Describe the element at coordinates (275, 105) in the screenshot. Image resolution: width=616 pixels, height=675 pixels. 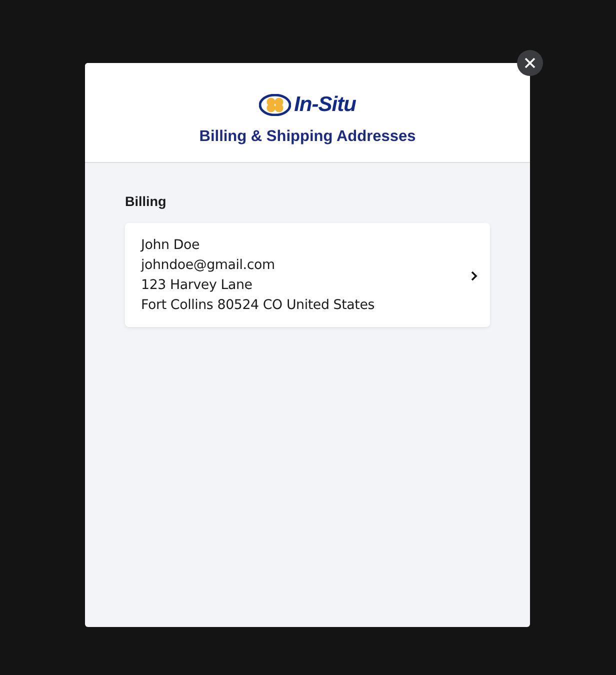
I see `logo-icon` at that location.